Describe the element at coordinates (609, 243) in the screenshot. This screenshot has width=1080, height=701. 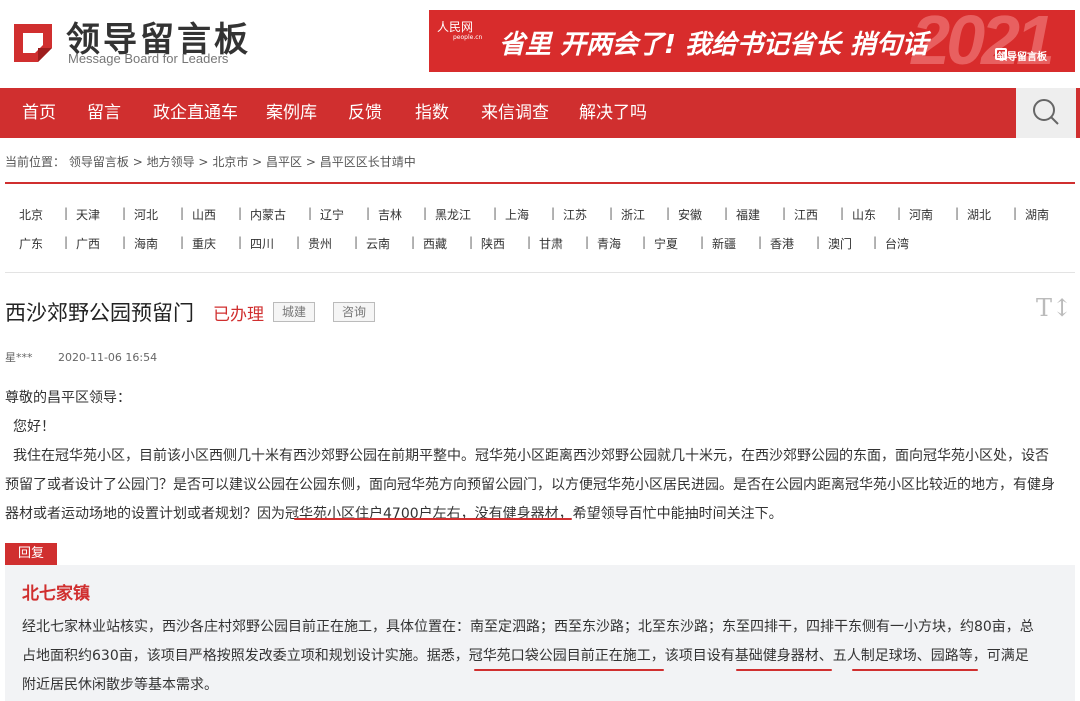
I see `region-link: 青海` at that location.